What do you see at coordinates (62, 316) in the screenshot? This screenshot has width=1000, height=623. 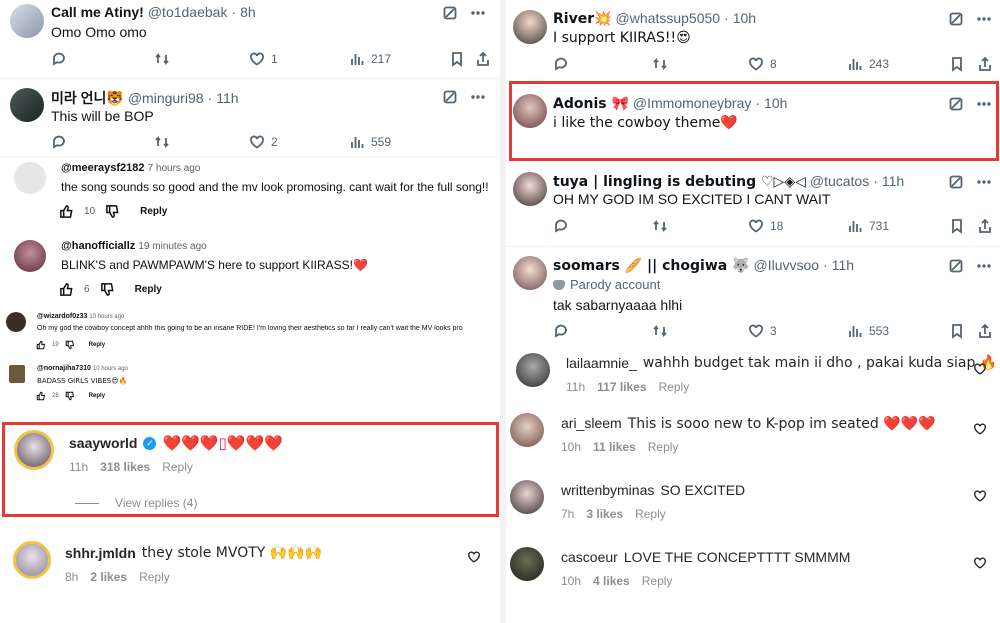 I see `comment-author: @wizardof0z33` at bounding box center [62, 316].